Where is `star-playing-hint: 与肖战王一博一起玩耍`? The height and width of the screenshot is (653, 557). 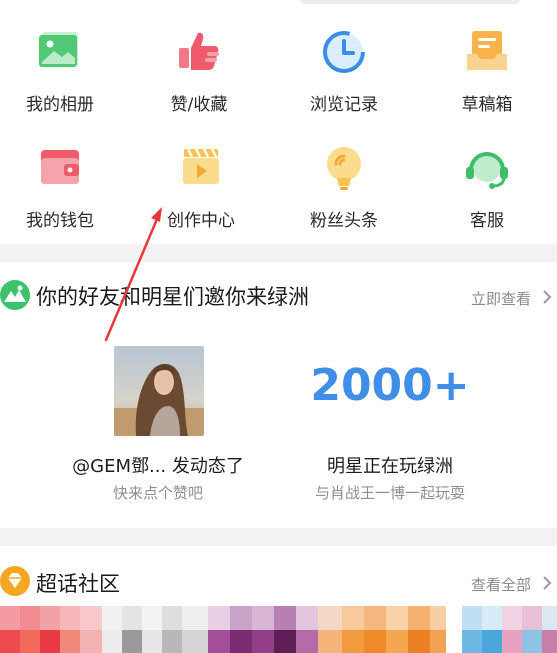 star-playing-hint: 与肖战王一博一起玩耍 is located at coordinates (389, 493).